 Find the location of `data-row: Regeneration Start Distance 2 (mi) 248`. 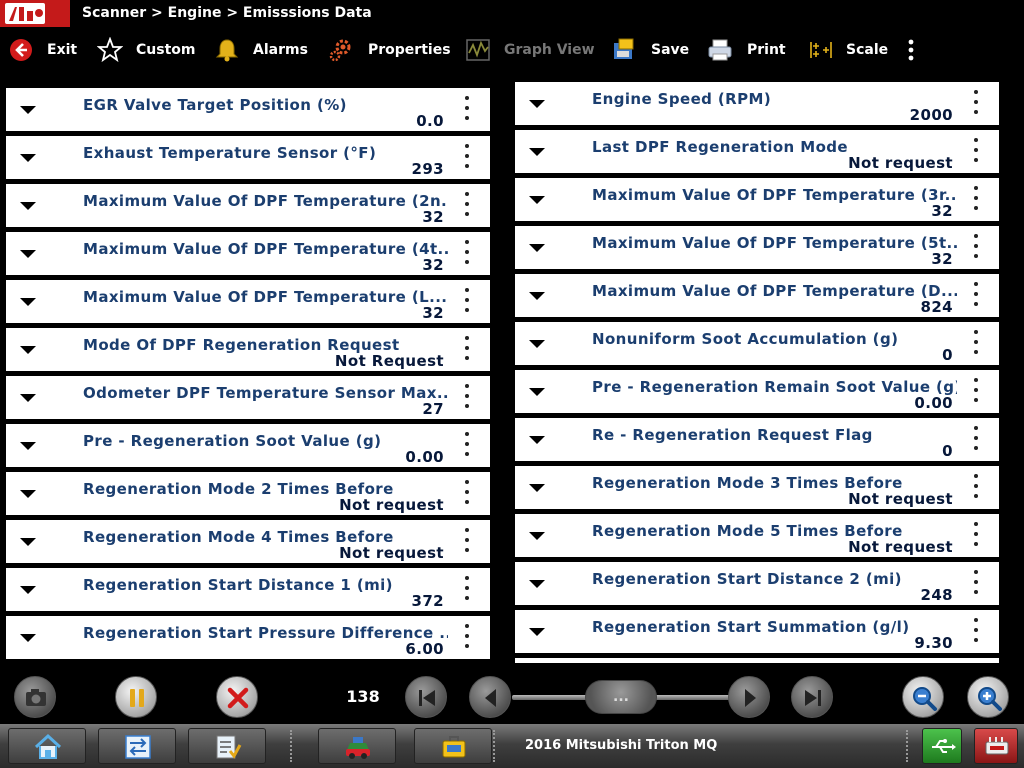

data-row: Regeneration Start Distance 2 (mi) 248 is located at coordinates (757, 583).